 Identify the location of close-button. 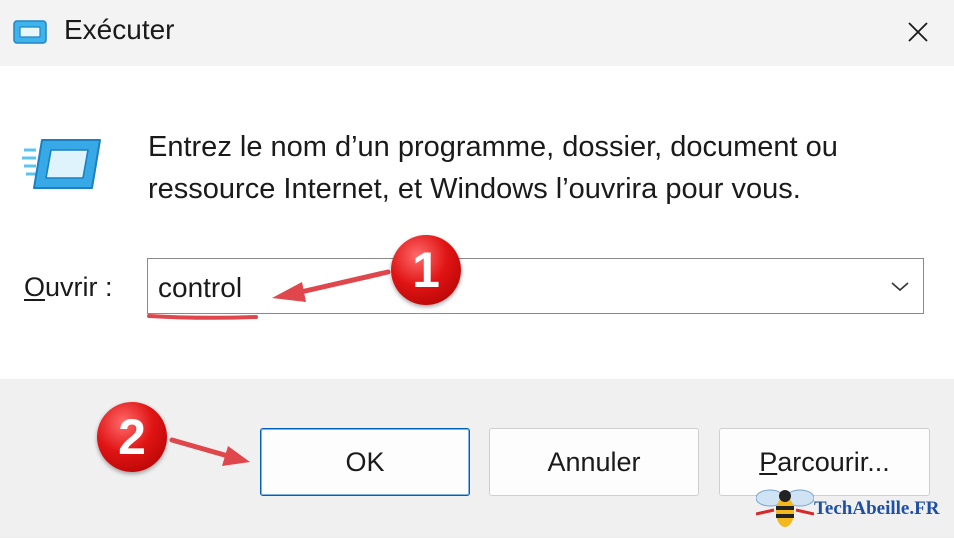
(918, 32).